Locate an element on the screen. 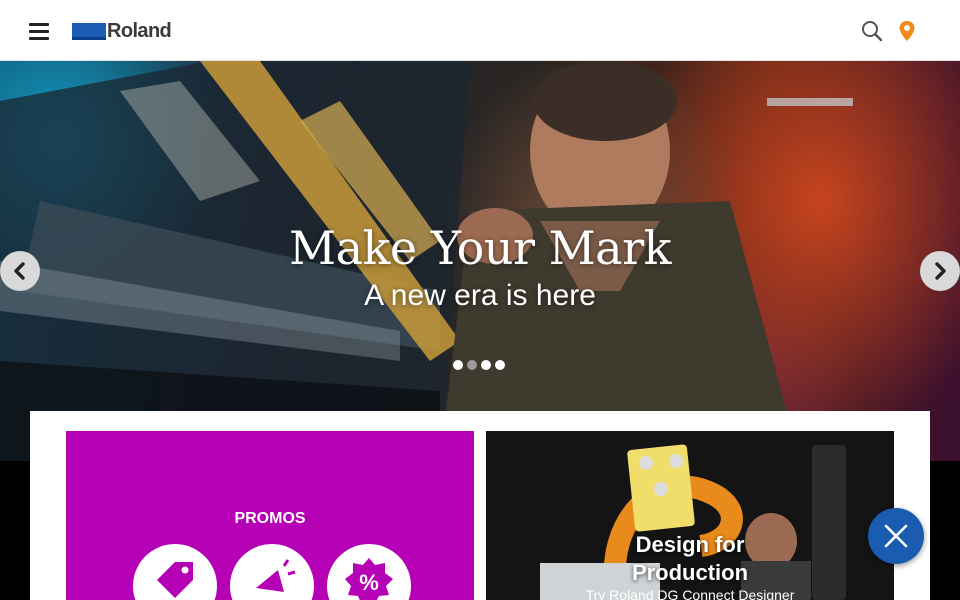 The height and width of the screenshot is (600, 960). carousel-next-button is located at coordinates (940, 271).